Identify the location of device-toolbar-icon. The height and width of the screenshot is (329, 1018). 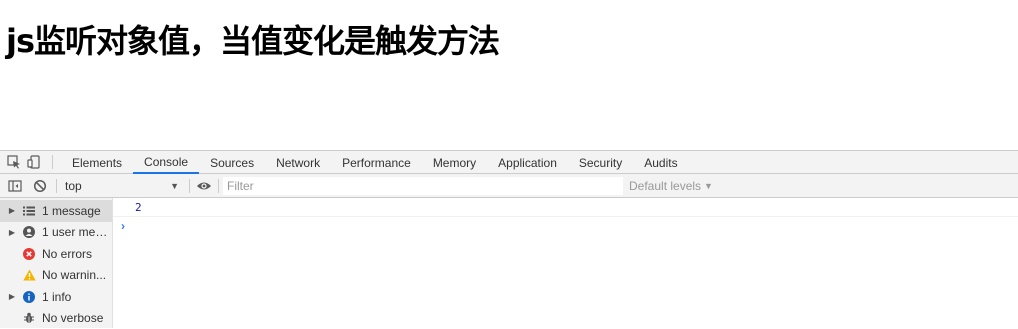
(34, 162).